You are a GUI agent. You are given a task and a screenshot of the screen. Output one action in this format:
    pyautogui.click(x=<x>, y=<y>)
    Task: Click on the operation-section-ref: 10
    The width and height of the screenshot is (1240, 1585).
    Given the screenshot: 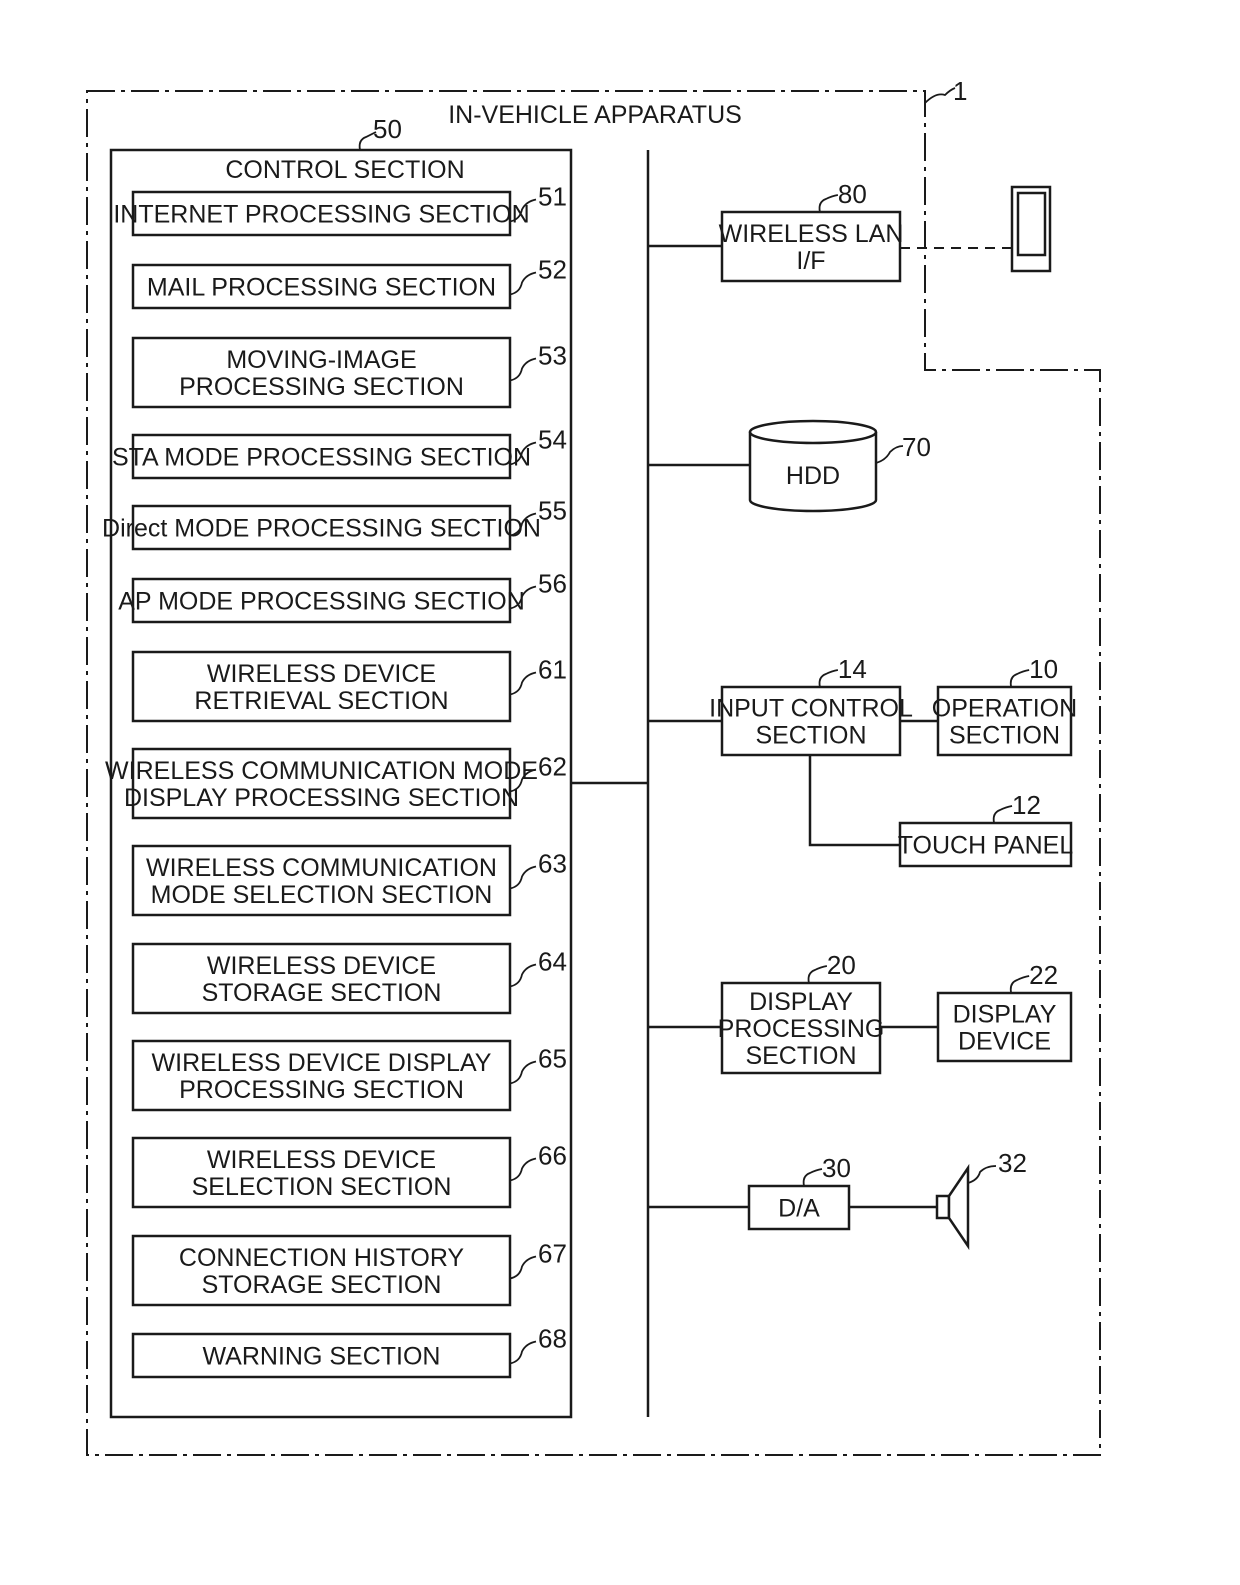 What is the action you would take?
    pyautogui.click(x=1043, y=669)
    